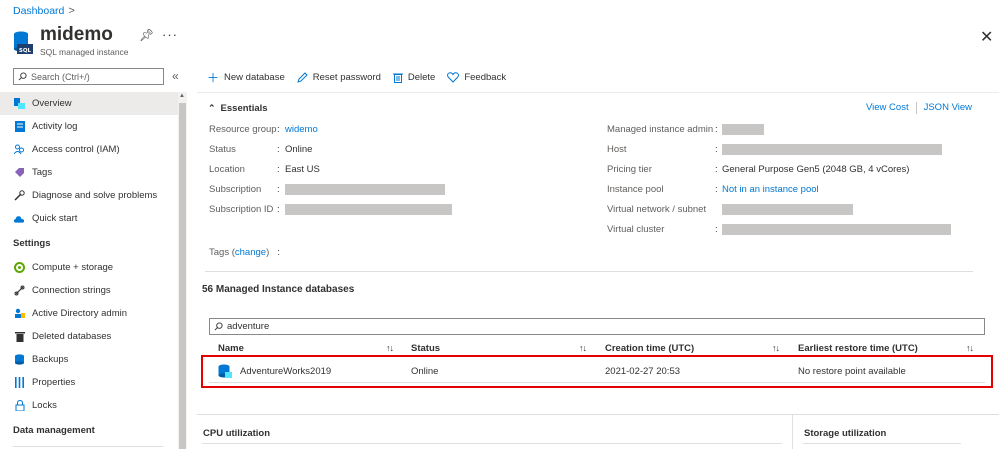 The width and height of the screenshot is (999, 449). Describe the element at coordinates (770, 189) in the screenshot. I see `instance-pool-link: Not in an instance pool` at that location.